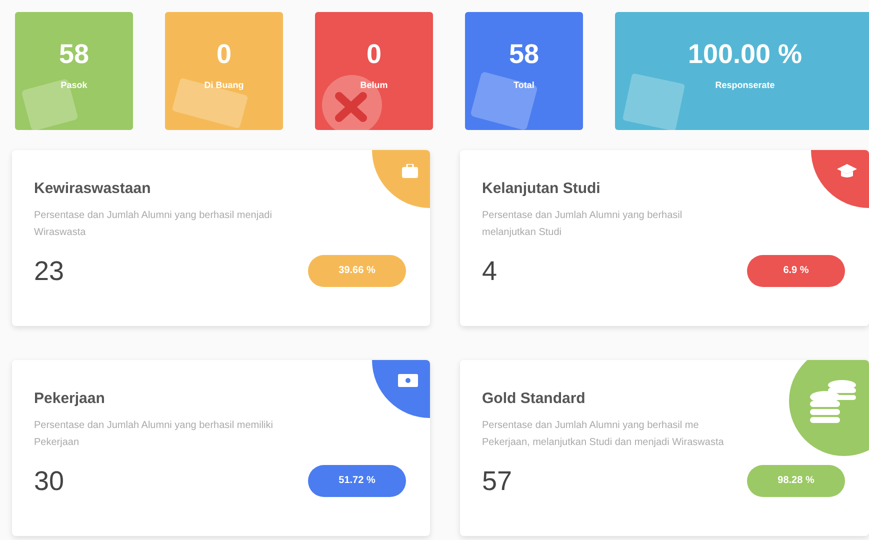 The width and height of the screenshot is (869, 540). Describe the element at coordinates (603, 443) in the screenshot. I see `card-description: Pekerjaan, melanjutkan Studi dan menjadi Wiraswasta` at that location.